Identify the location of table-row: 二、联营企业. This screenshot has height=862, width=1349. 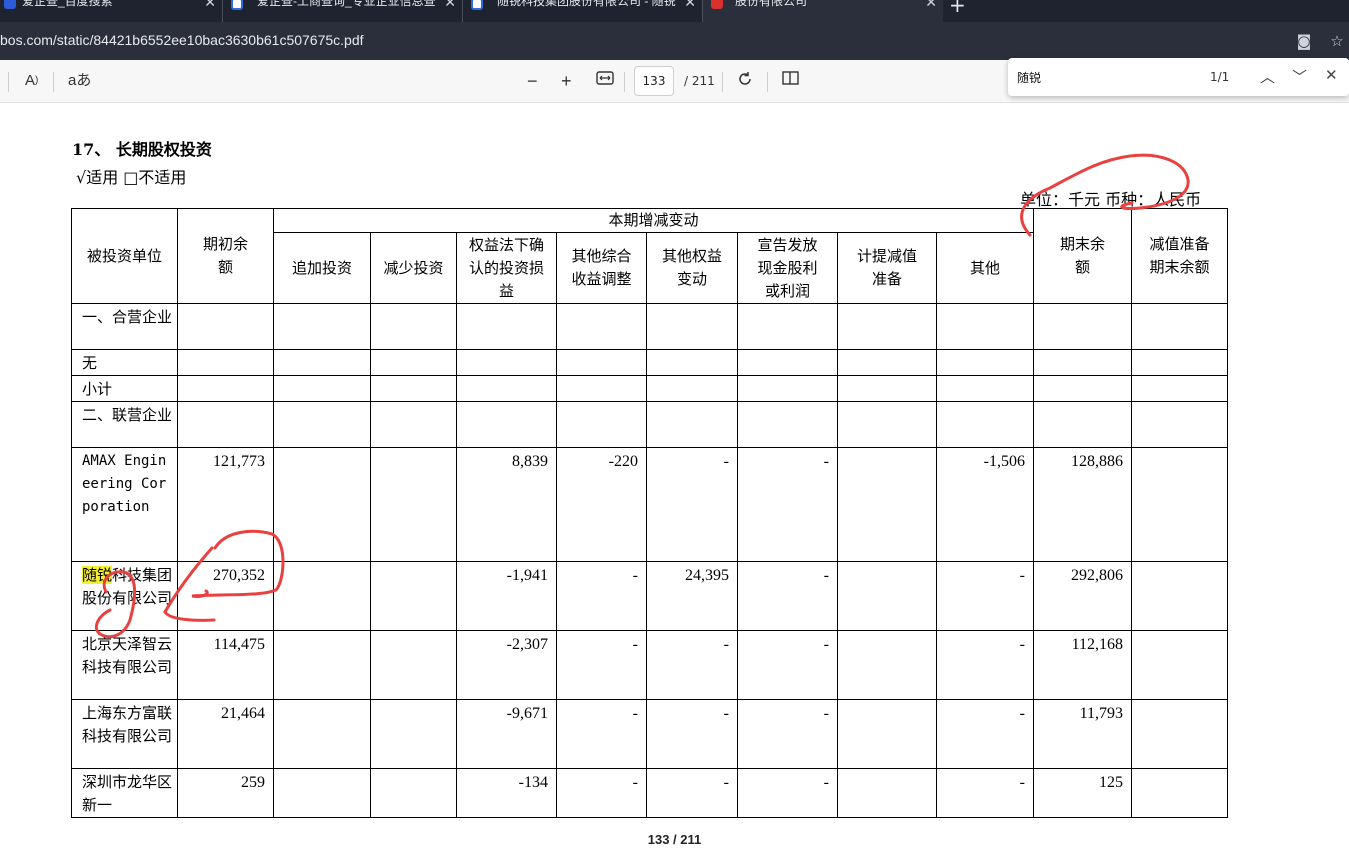
(649, 424).